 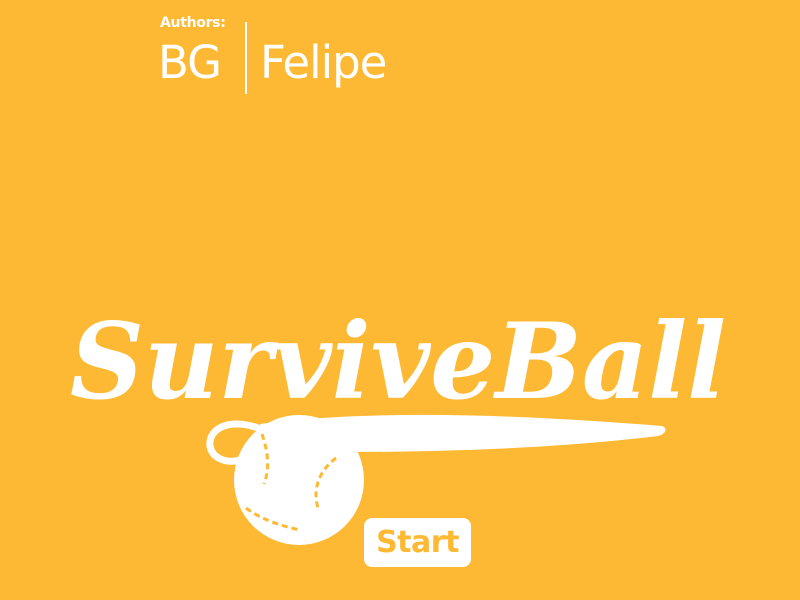 I want to click on start-button-label: Start, so click(x=417, y=542).